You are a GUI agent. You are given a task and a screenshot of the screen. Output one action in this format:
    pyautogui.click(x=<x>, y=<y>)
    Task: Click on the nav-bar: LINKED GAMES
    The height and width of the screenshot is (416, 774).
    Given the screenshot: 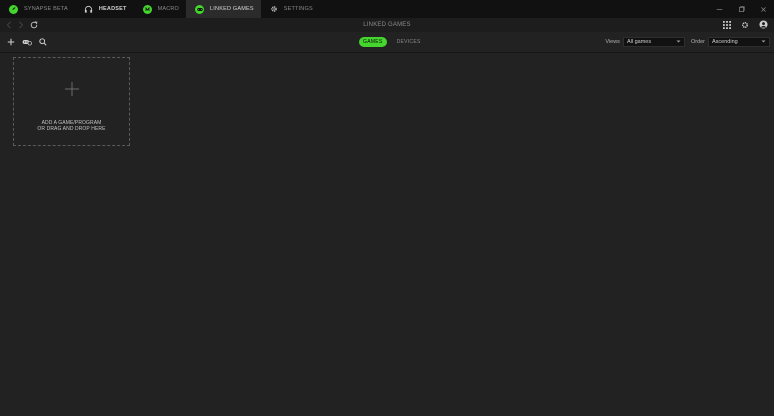 What is the action you would take?
    pyautogui.click(x=387, y=25)
    